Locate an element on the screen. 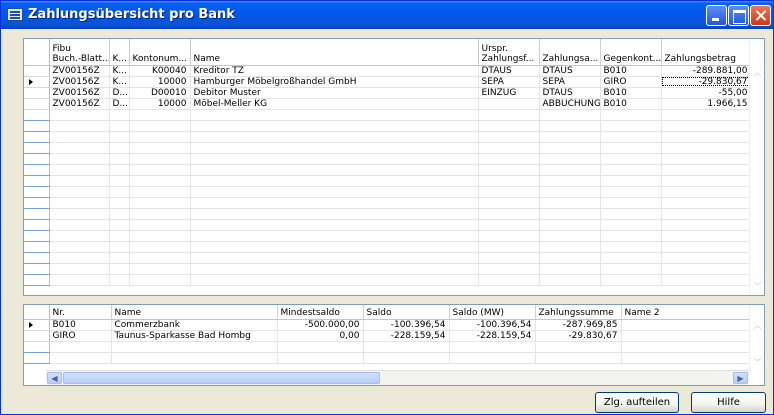 The width and height of the screenshot is (774, 415). table-cell: -29.830,67 is located at coordinates (706, 82).